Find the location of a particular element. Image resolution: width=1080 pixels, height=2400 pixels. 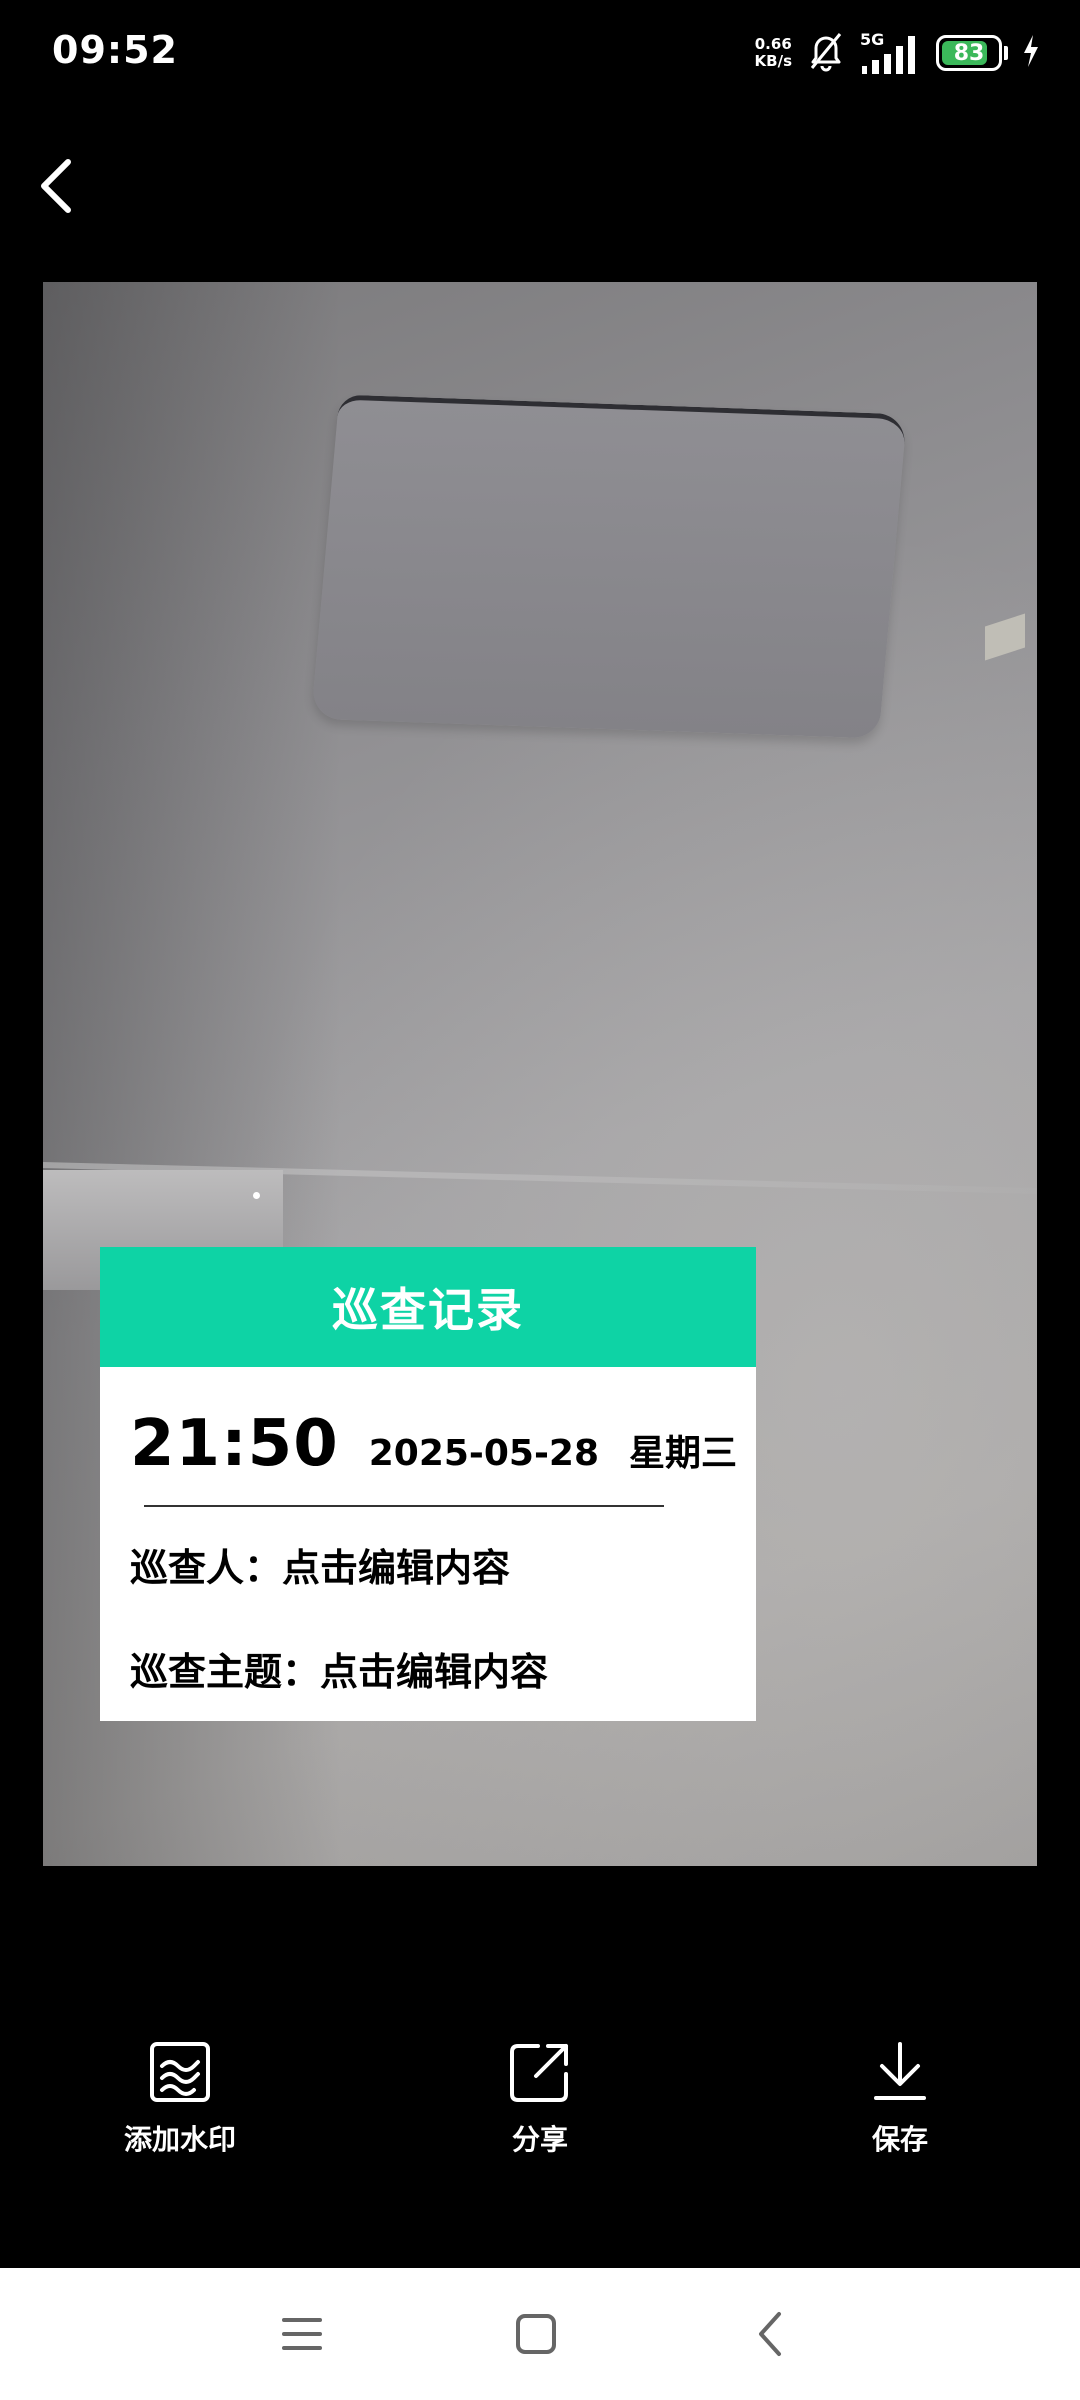

inspector-row: 巡查人：点击编辑内容 is located at coordinates (320, 1564).